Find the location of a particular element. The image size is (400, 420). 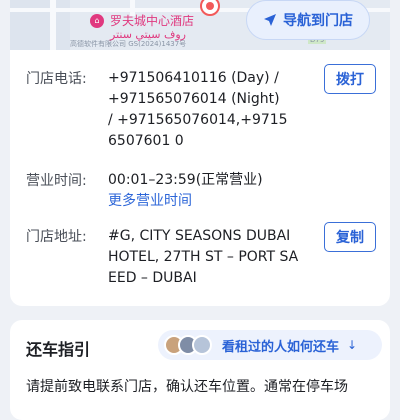

arrow-down-icon: ↓ is located at coordinates (352, 345).